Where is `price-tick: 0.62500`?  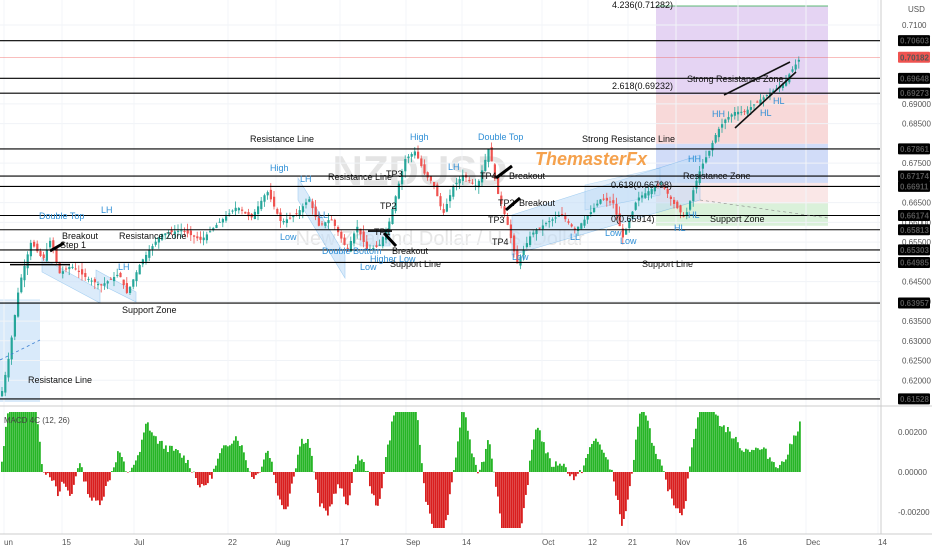 price-tick: 0.62500 is located at coordinates (916, 361).